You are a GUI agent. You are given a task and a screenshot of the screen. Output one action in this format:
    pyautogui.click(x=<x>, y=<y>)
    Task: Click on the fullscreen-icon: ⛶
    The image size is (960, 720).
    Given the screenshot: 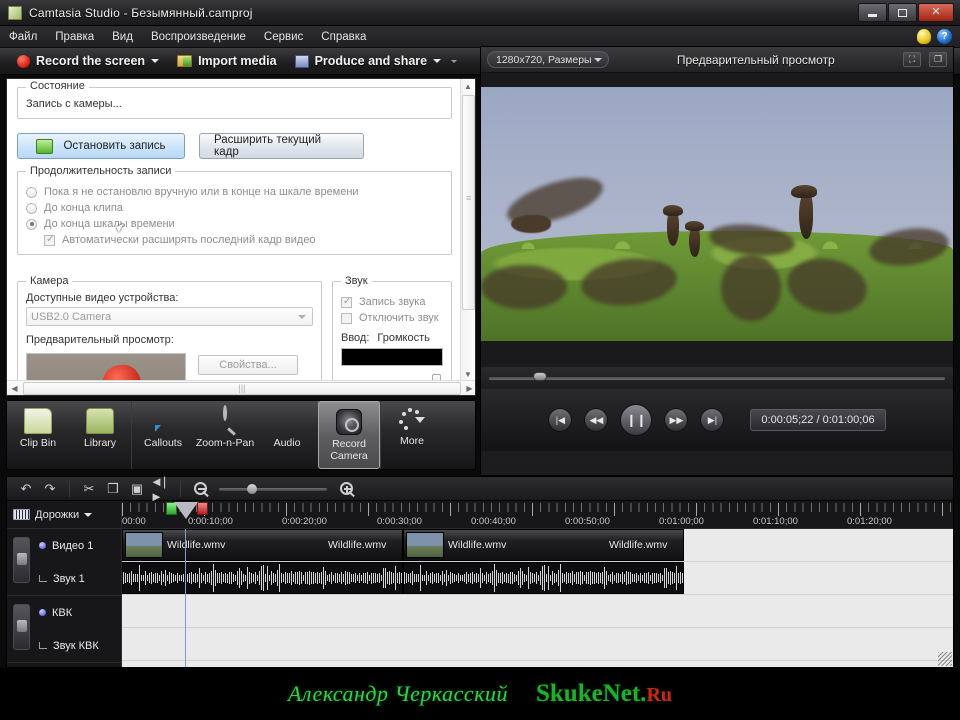 What is the action you would take?
    pyautogui.click(x=912, y=59)
    